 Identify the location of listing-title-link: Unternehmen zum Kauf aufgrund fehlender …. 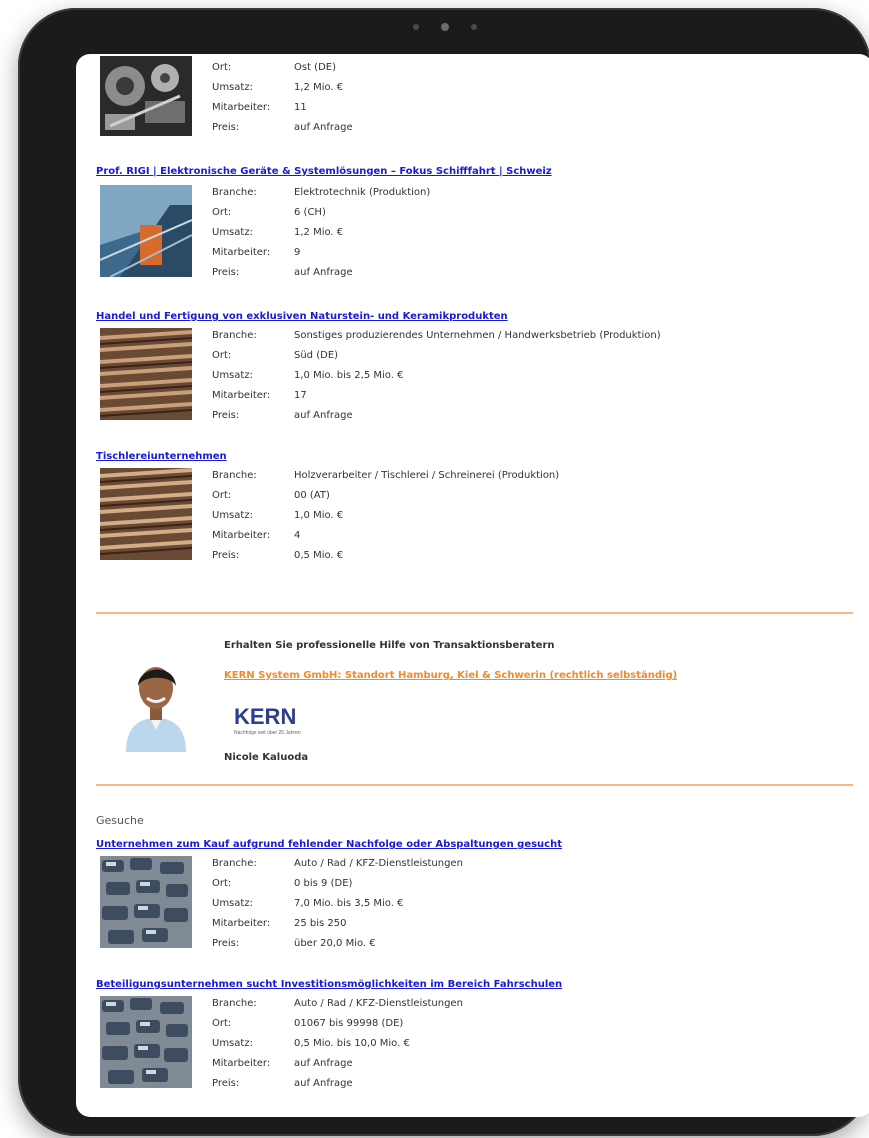
(476, 845).